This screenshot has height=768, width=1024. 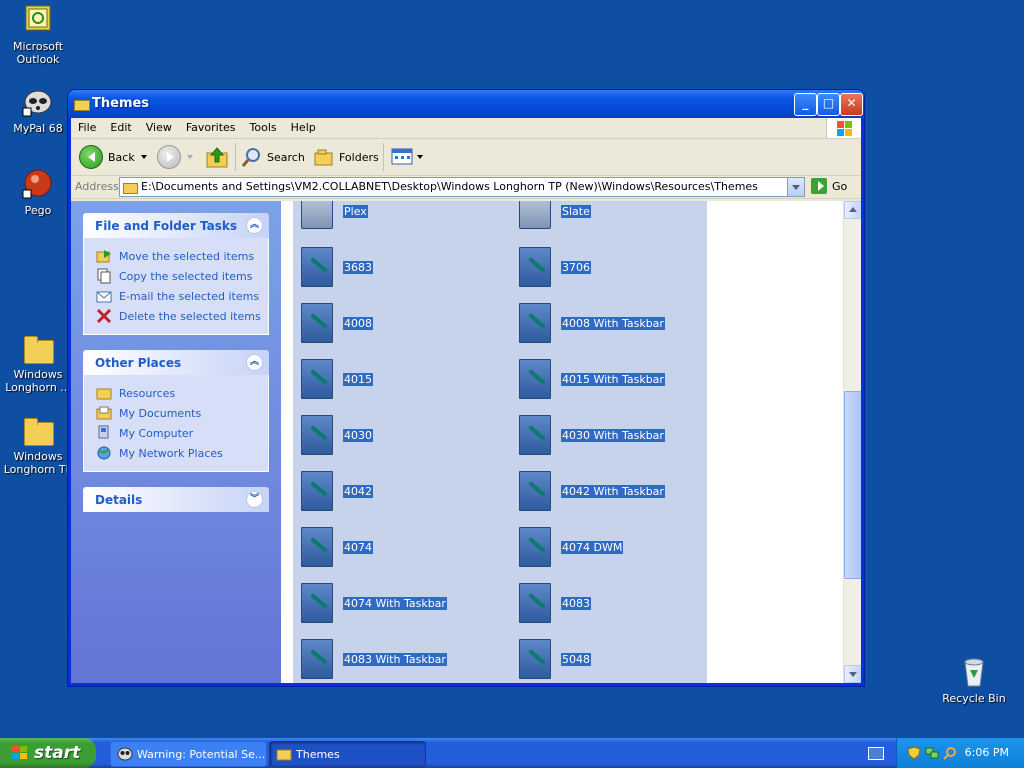 I want to click on file-item: 4008, so click(x=336, y=323).